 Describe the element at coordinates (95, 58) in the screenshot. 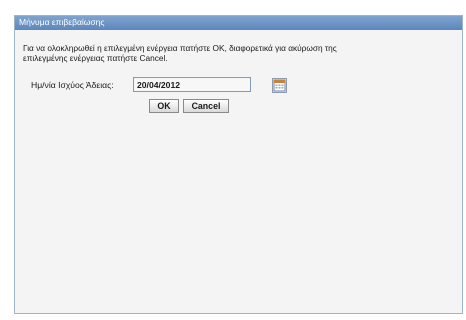

I see `message-line-2: επιλεγμένης ενέργειας πατήστε Cancel.` at that location.